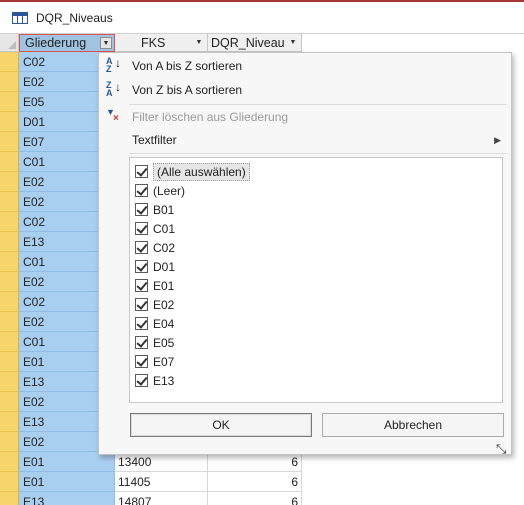 The height and width of the screenshot is (505, 524). I want to click on filter-option: E05, so click(154, 342).